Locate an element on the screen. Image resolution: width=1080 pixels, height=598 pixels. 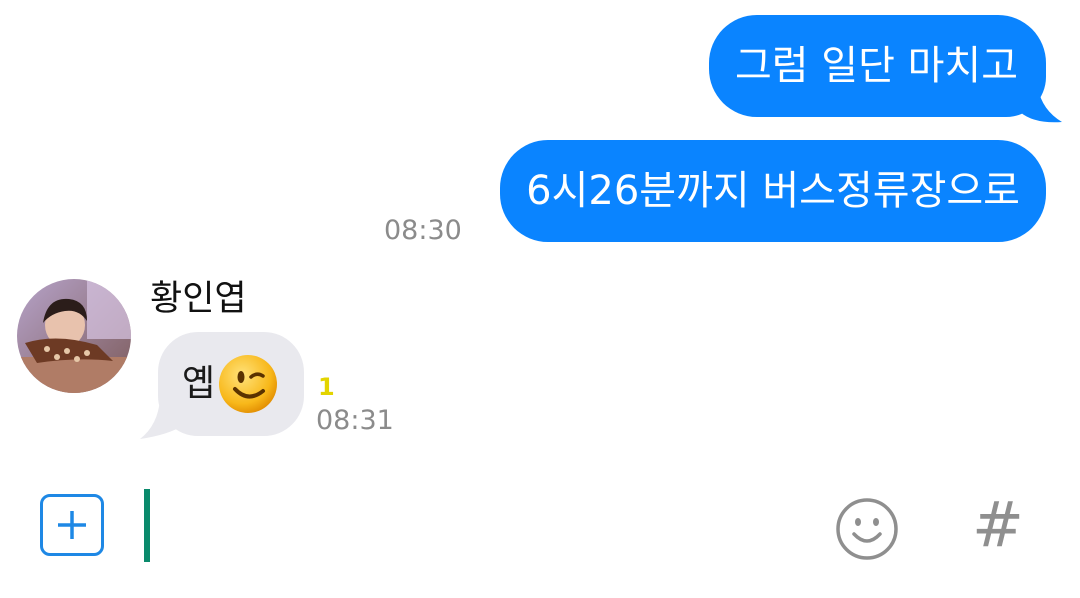
bubble-tail is located at coordinates (1039, 105).